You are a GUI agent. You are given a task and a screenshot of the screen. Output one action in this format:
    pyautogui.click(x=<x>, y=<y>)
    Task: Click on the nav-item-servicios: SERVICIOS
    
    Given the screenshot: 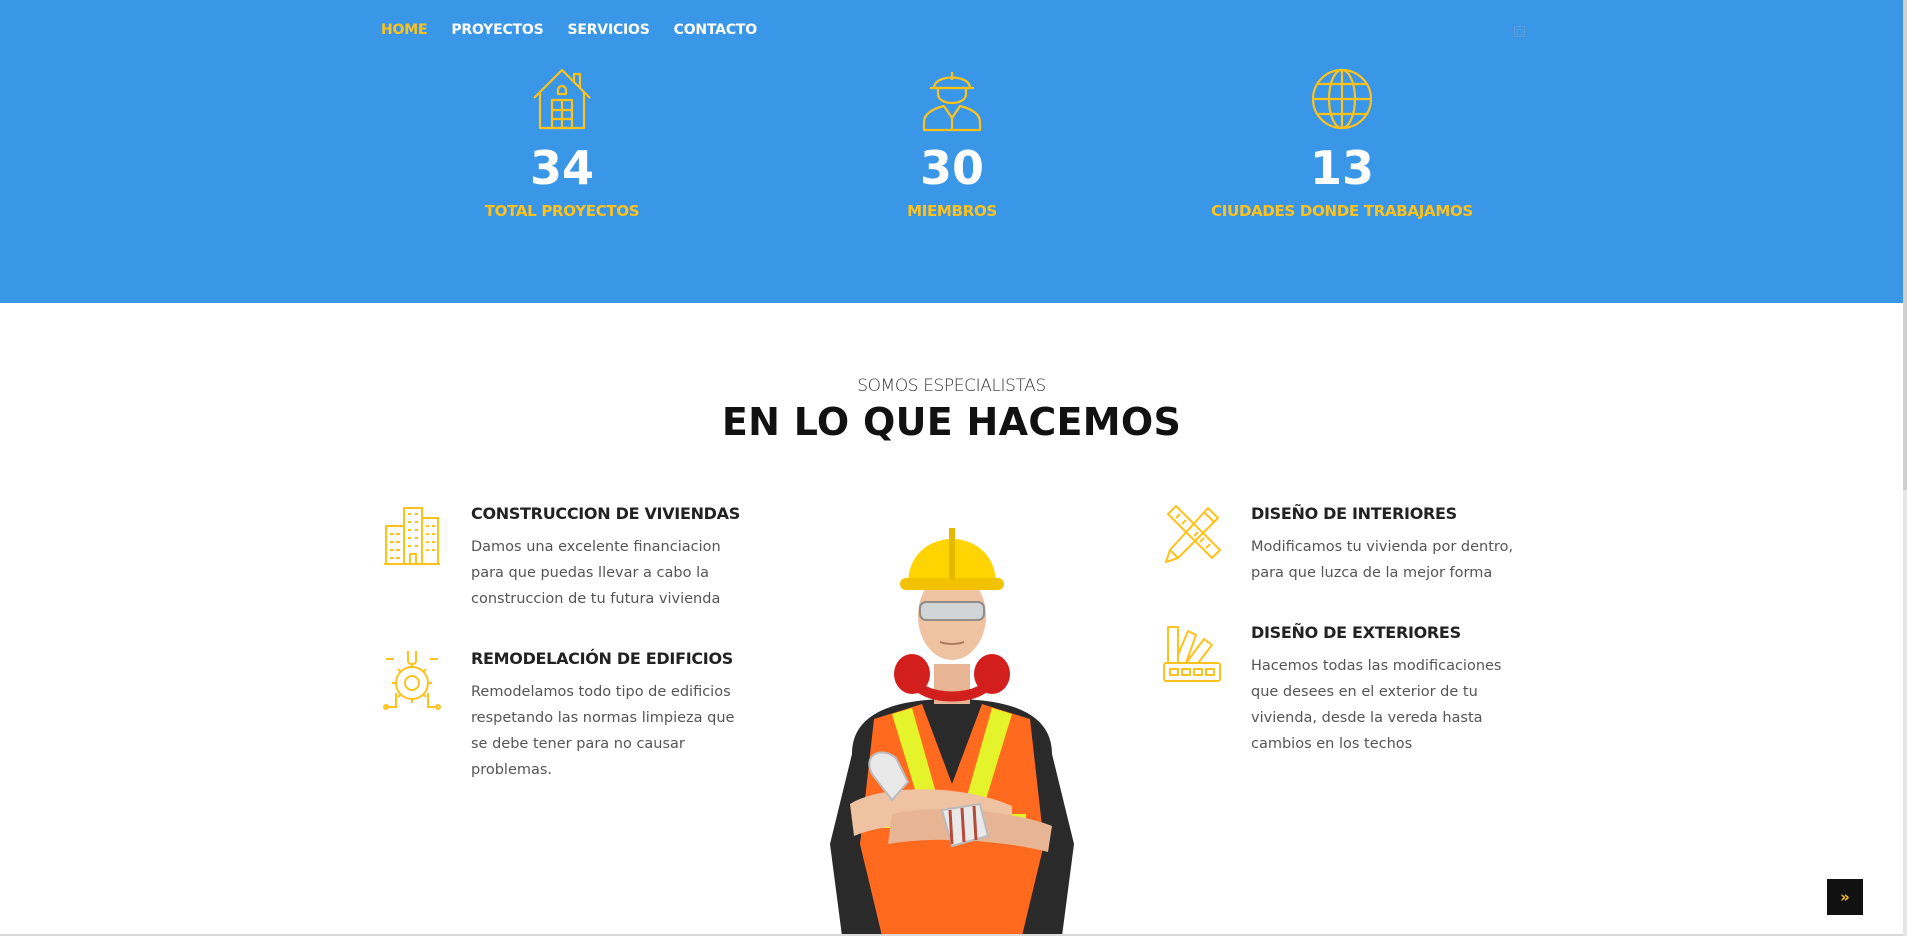 What is the action you would take?
    pyautogui.click(x=608, y=30)
    